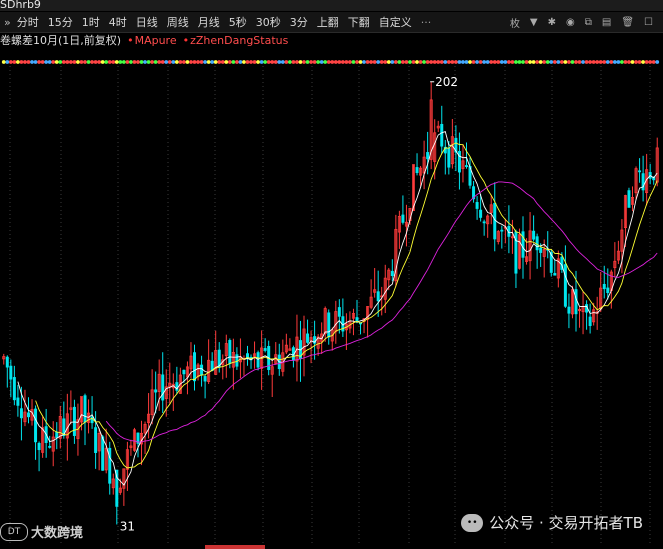 This screenshot has height=549, width=663. What do you see at coordinates (446, 82) in the screenshot?
I see `max-label: 202` at bounding box center [446, 82].